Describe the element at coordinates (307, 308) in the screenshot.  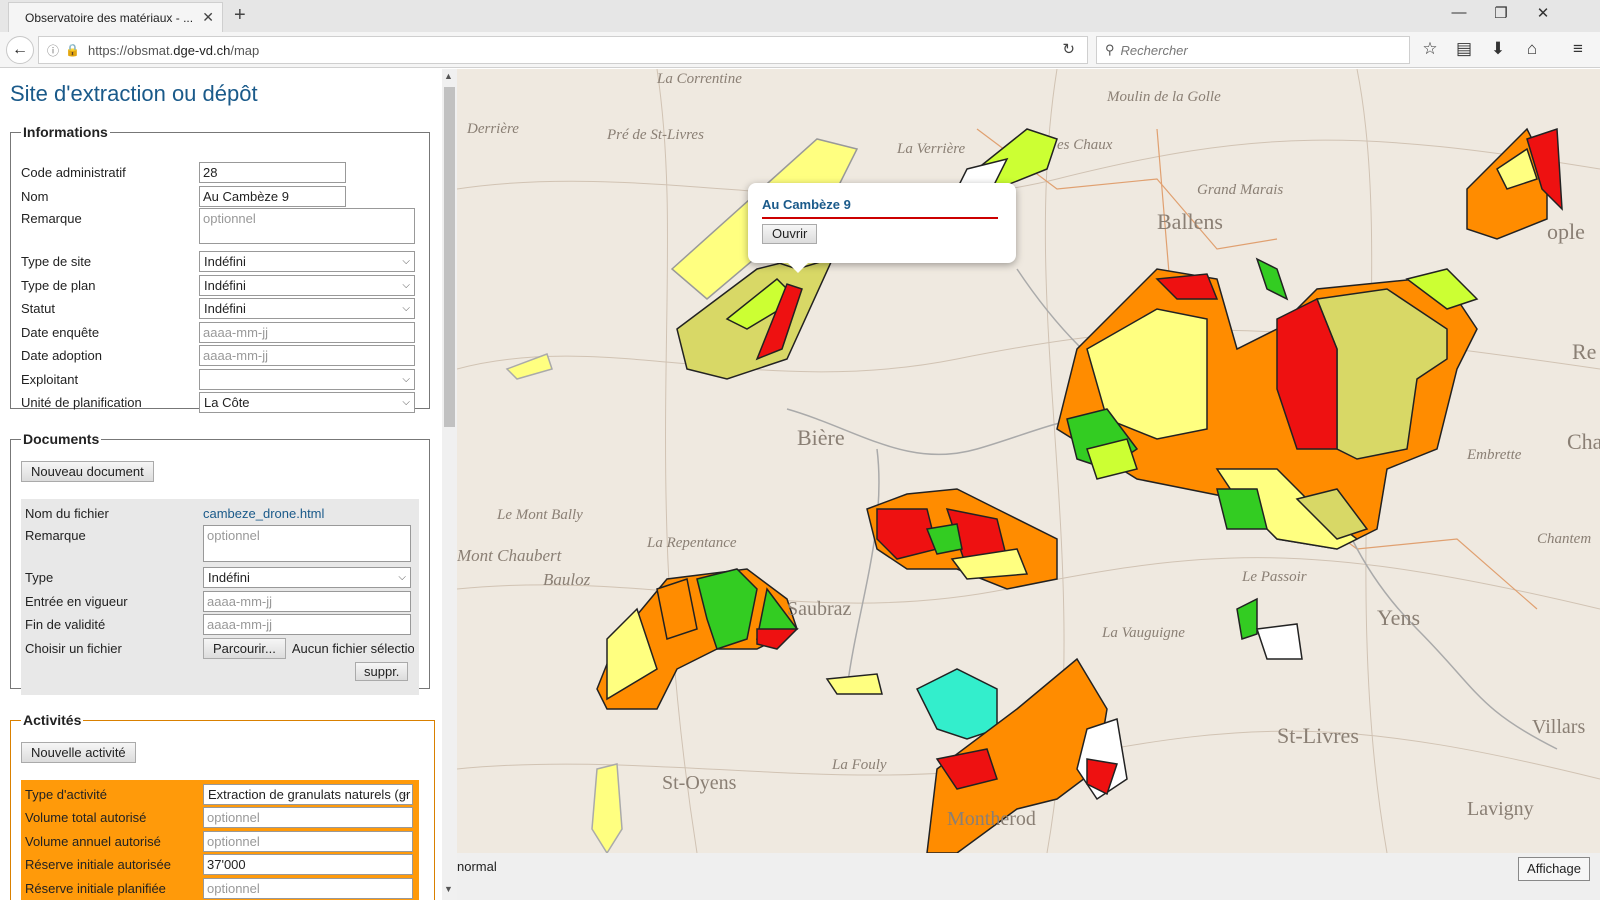
I see `statut-select: Indéfini ⌵` at that location.